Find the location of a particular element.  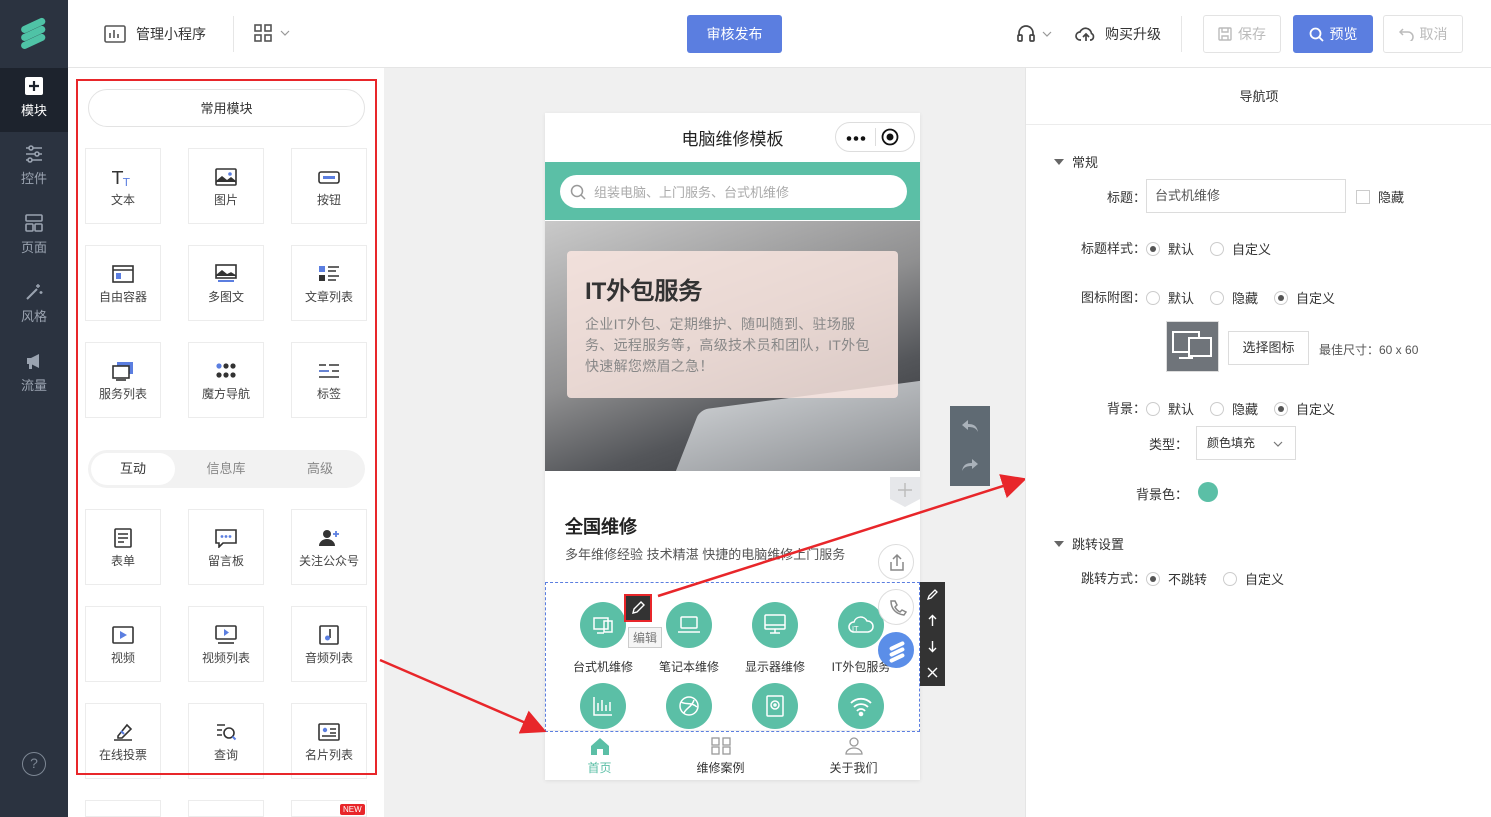

panel-title: 导航项 is located at coordinates (1258, 96).